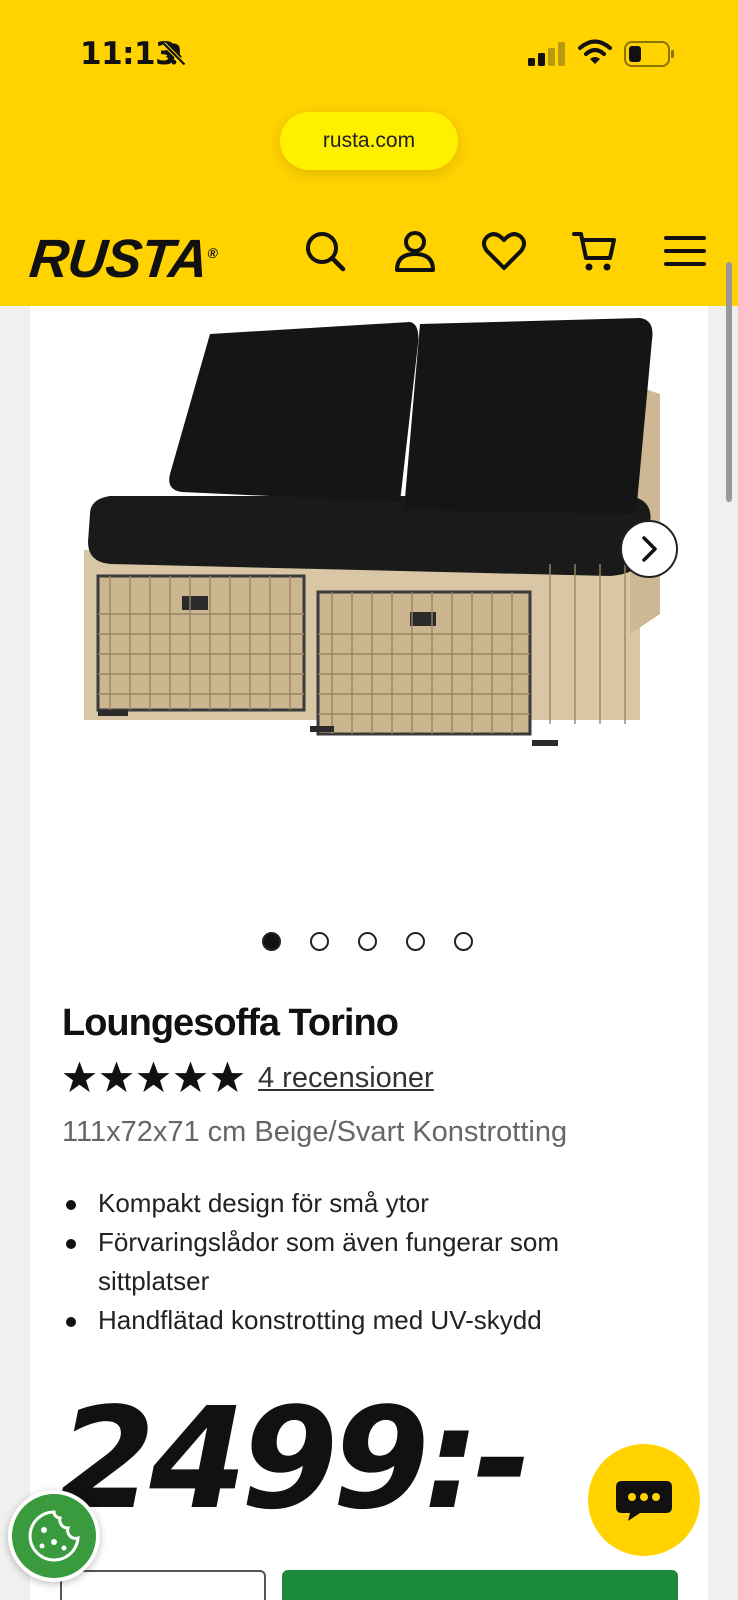  Describe the element at coordinates (415, 251) in the screenshot. I see `account-icon` at that location.